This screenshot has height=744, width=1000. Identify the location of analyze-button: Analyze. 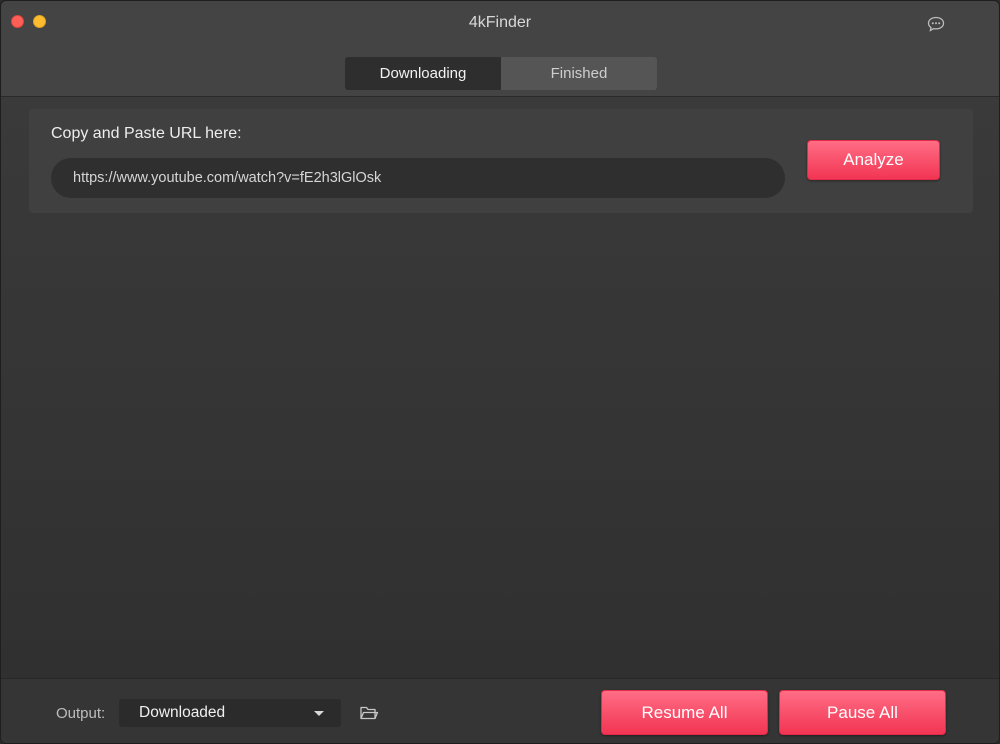
(873, 160).